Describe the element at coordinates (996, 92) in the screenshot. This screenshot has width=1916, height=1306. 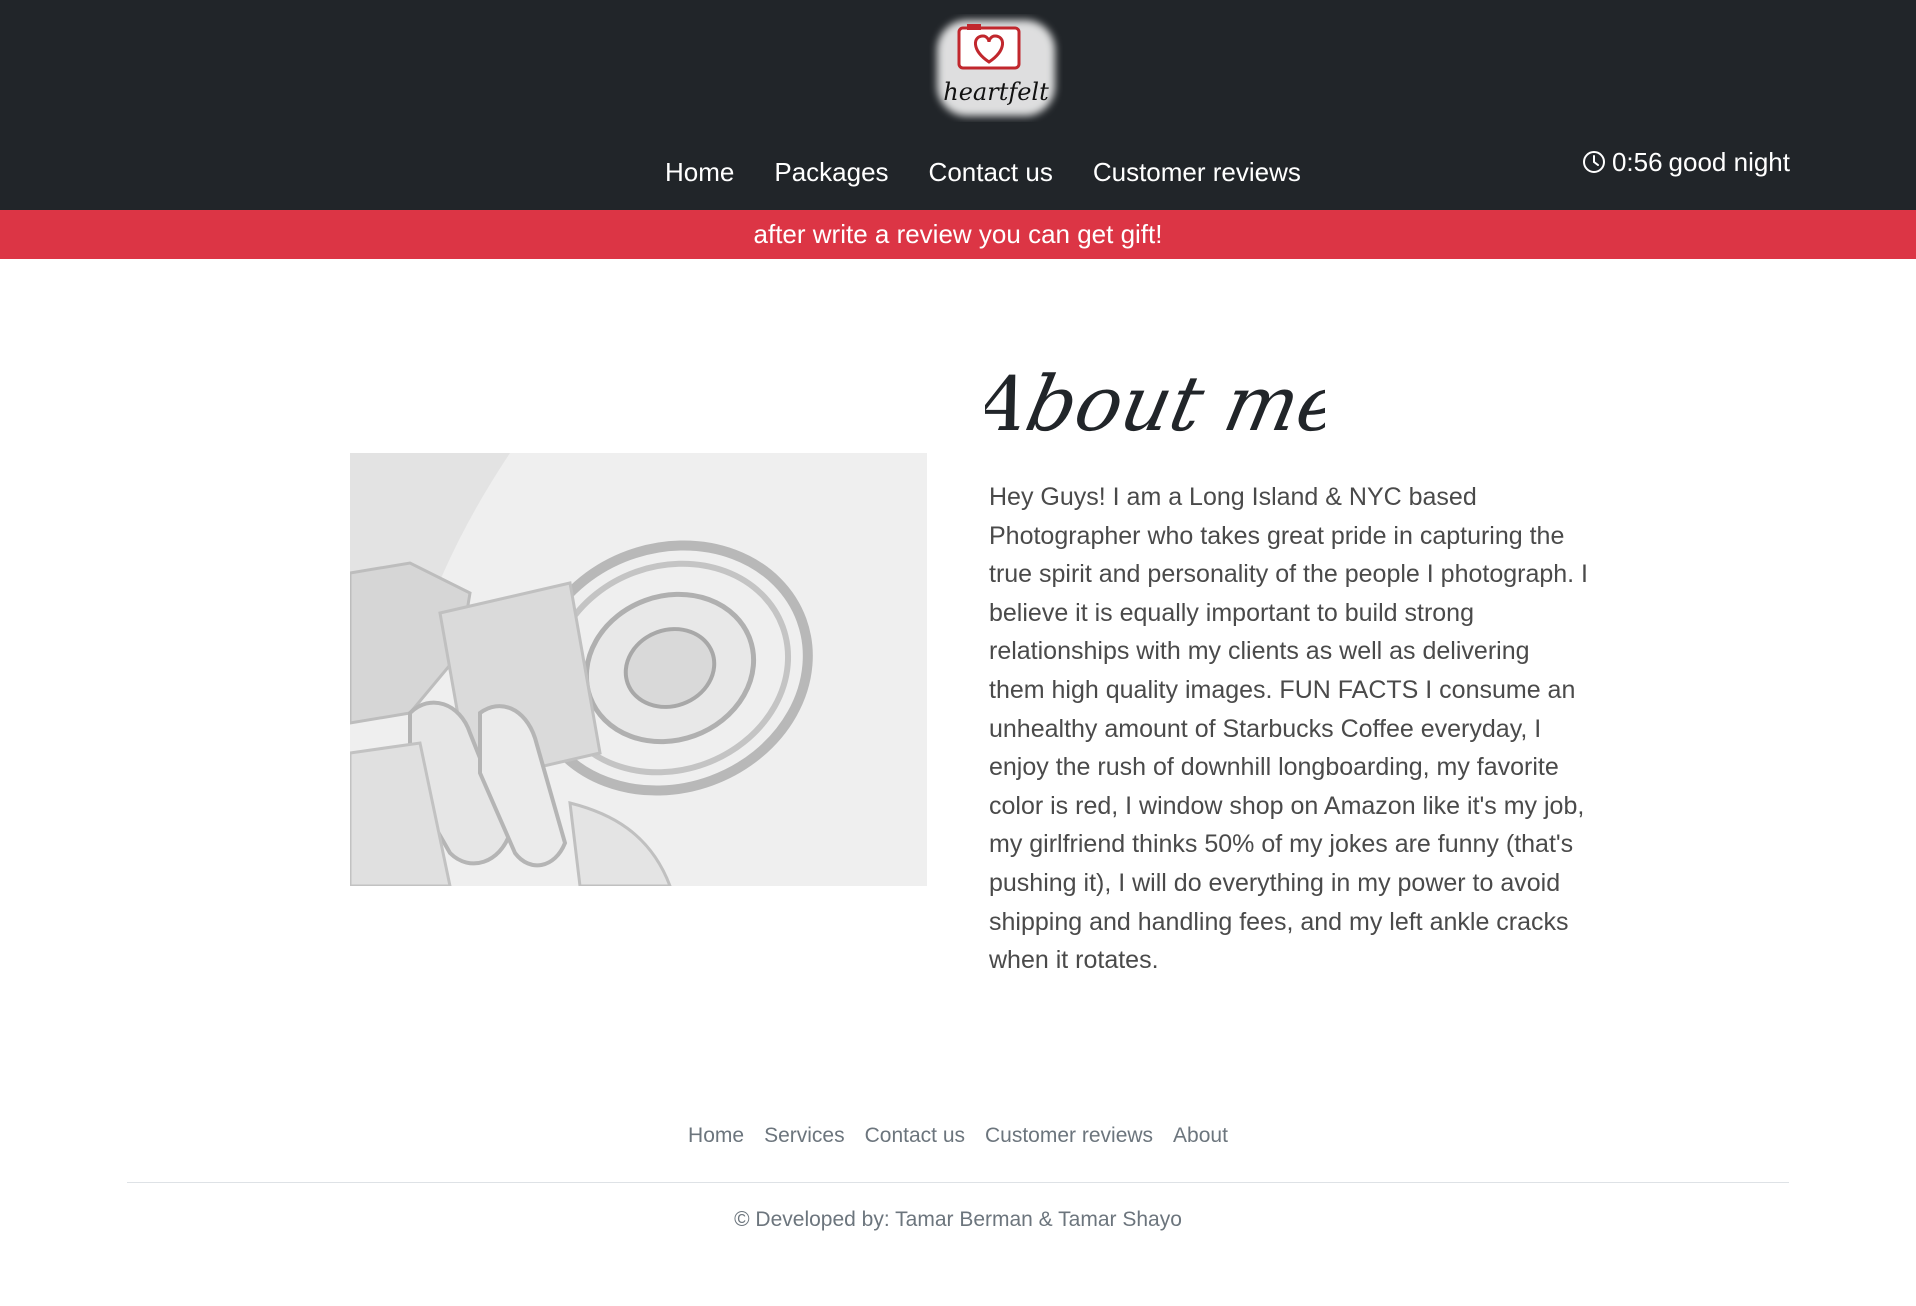
I see `logo-wordmark: heartfelt` at that location.